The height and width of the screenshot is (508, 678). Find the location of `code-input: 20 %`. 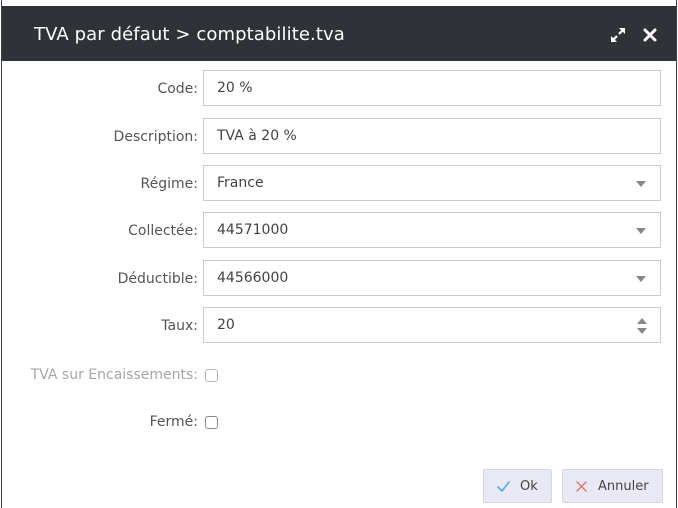

code-input: 20 % is located at coordinates (432, 88).